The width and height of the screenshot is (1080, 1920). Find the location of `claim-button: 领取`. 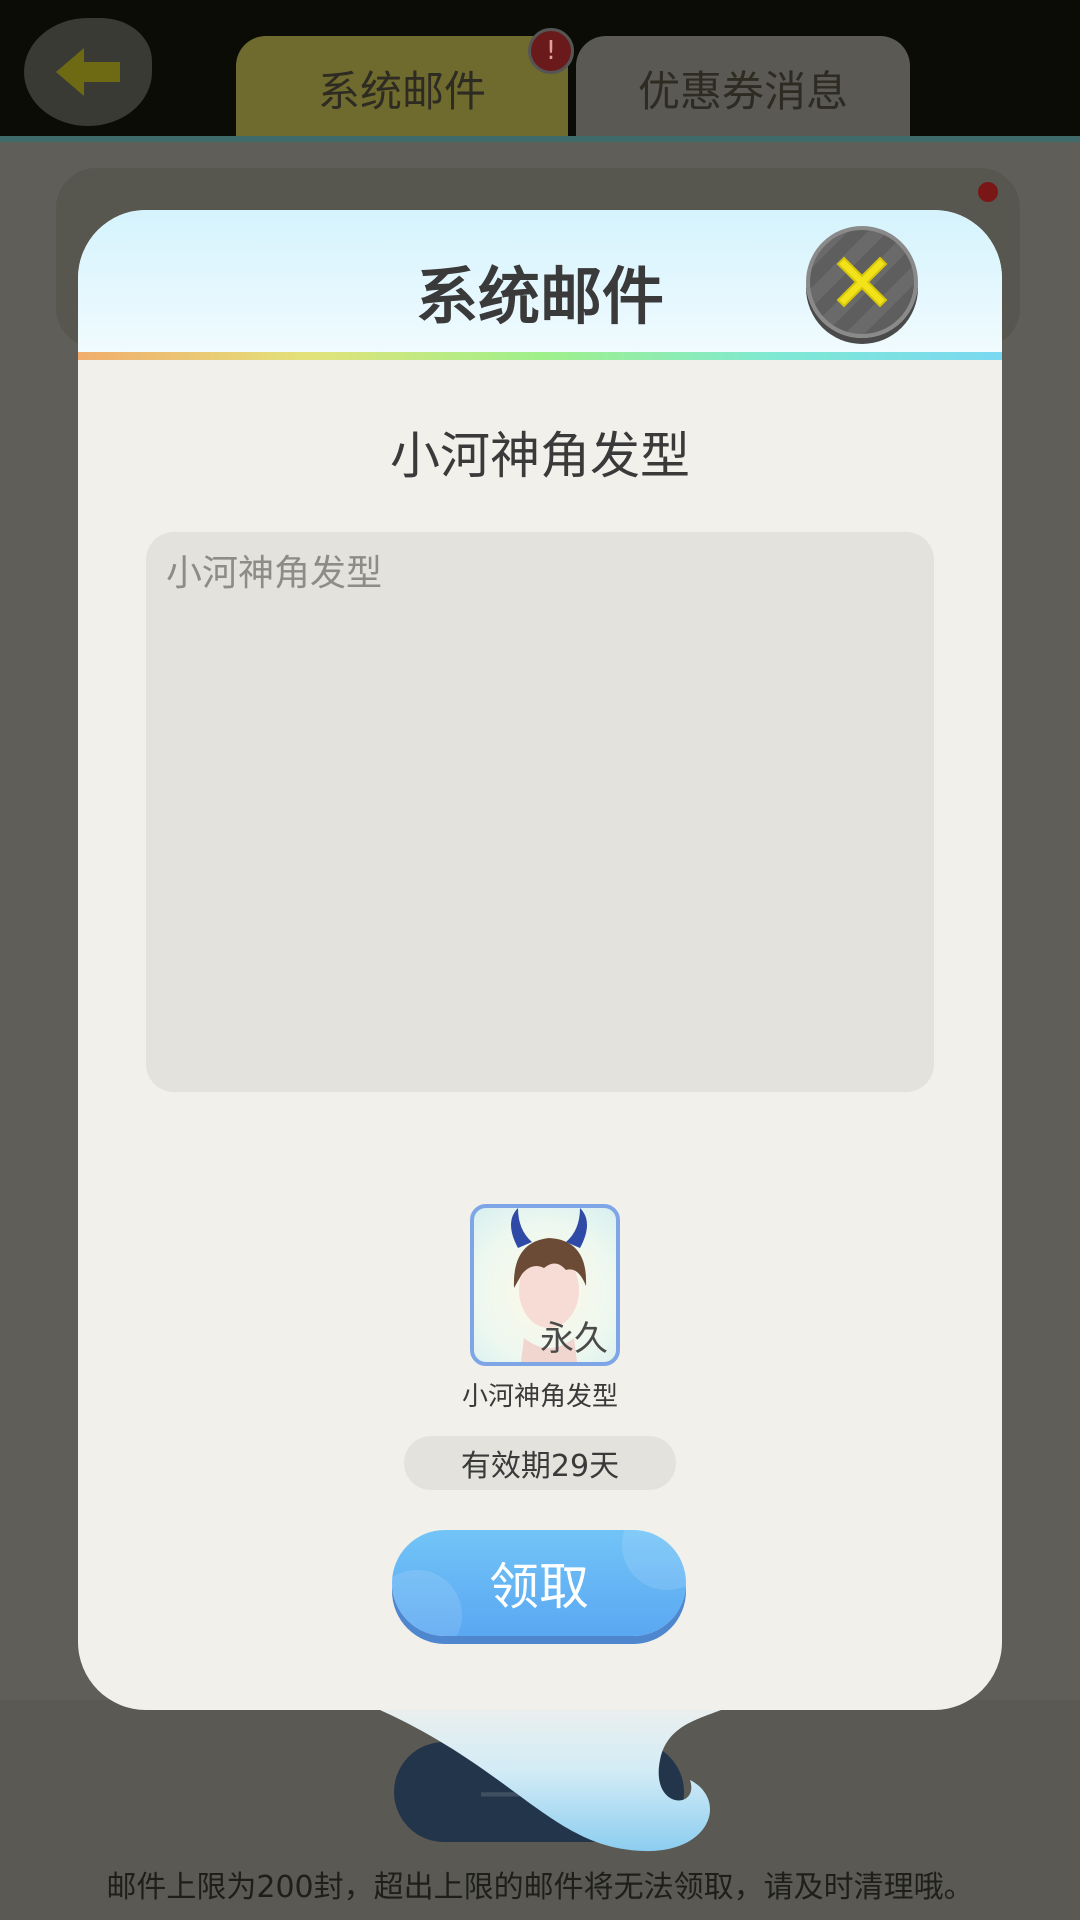

claim-button: 领取 is located at coordinates (539, 1583).